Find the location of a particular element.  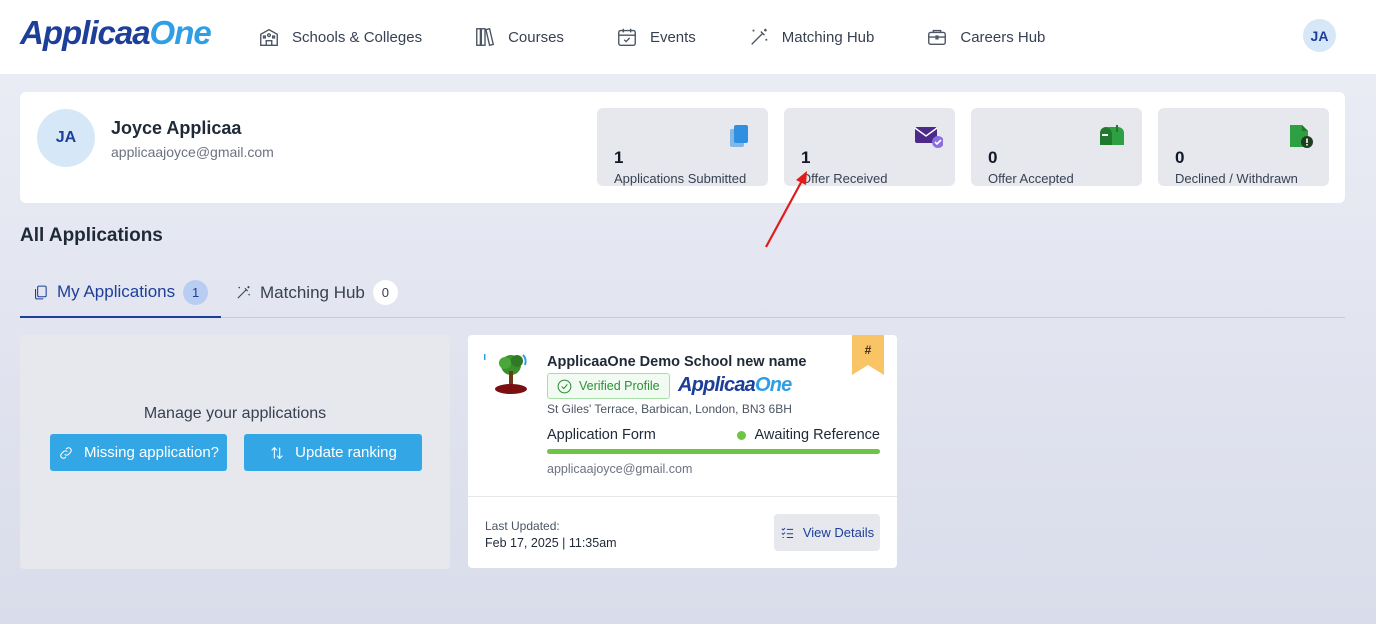

status-dot is located at coordinates (741, 435).